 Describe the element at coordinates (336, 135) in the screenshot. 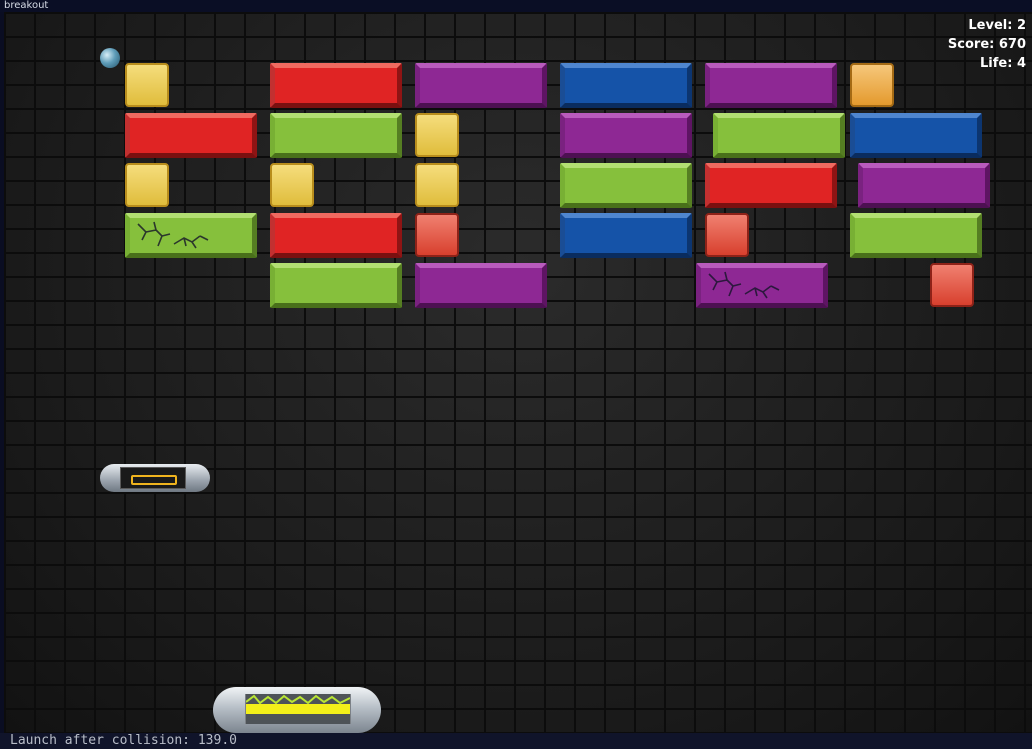

I see `brick-r2-c2-green` at that location.